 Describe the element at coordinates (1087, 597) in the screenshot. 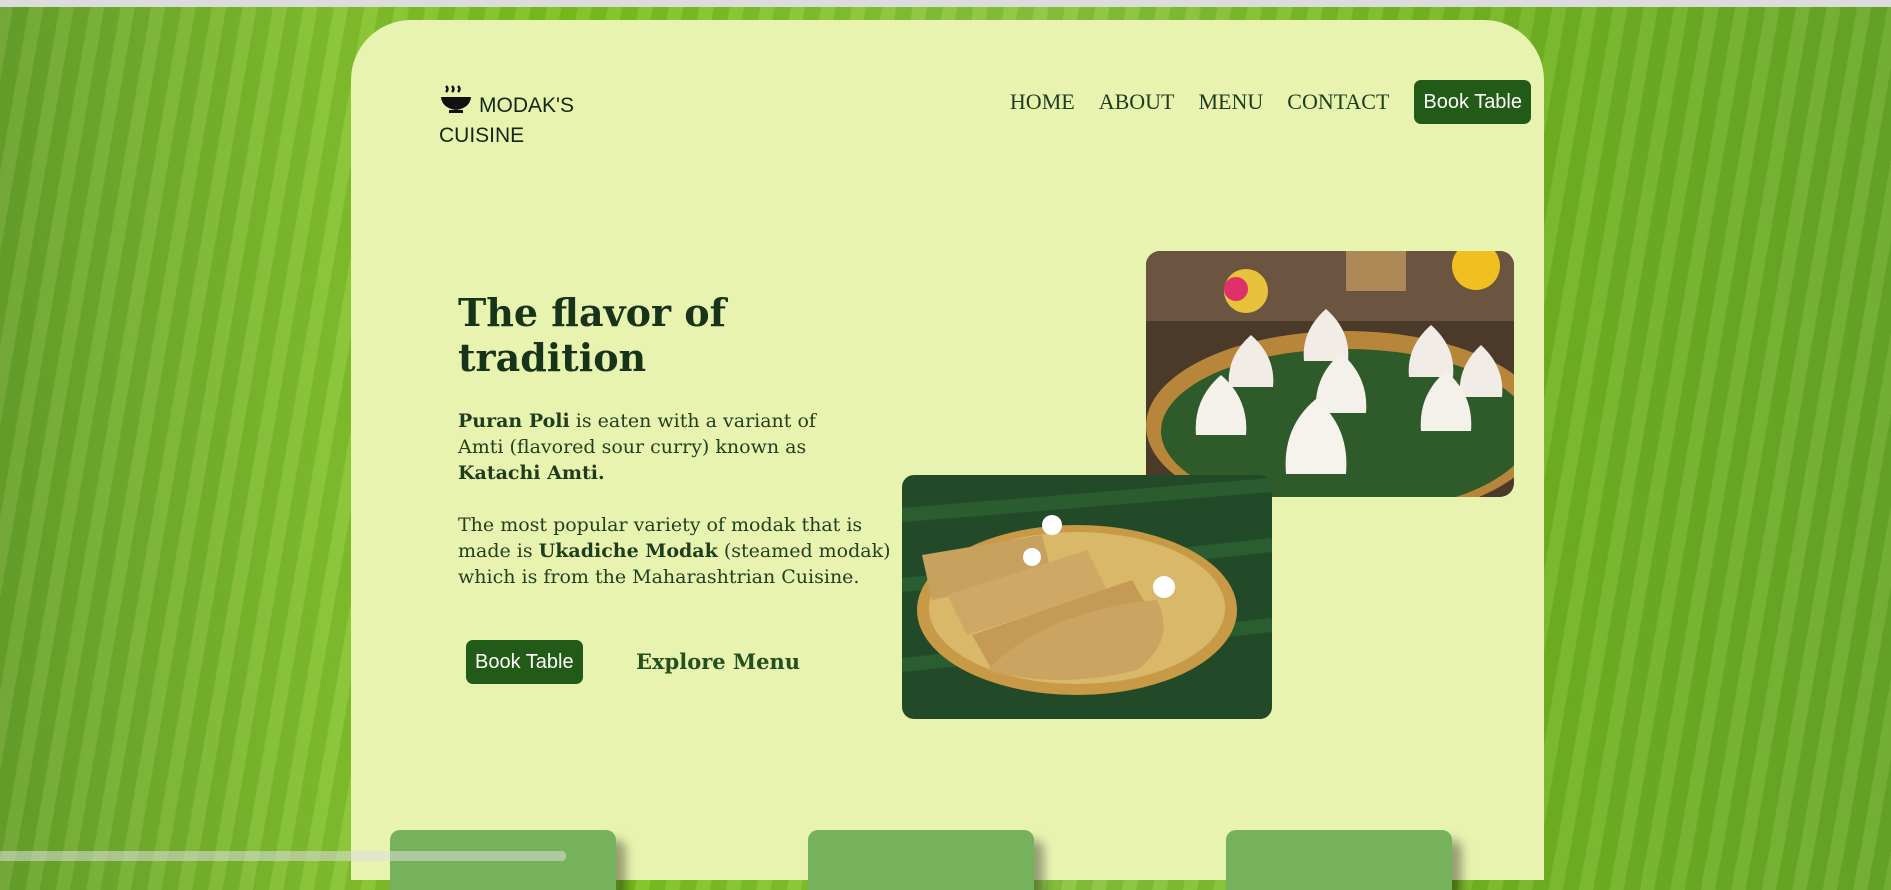

I see `puran-poli-photo` at that location.